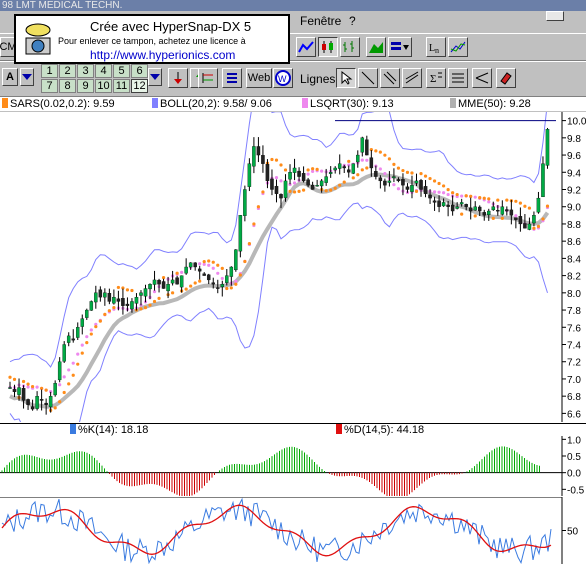 The height and width of the screenshot is (564, 586). I want to click on period-button-11: 11, so click(121, 86).